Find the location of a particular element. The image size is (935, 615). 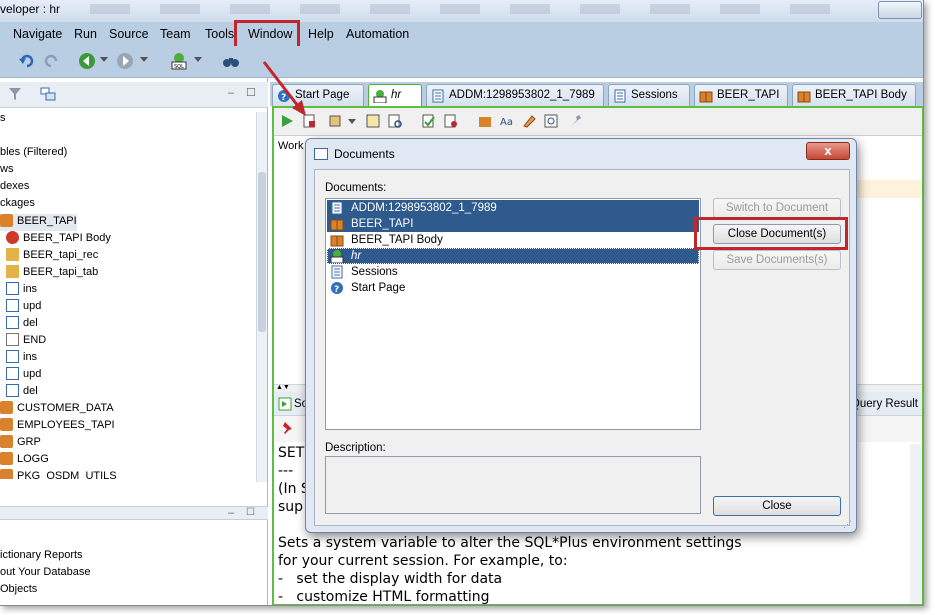

sql-worksheet-icon: SQL is located at coordinates (179, 61).